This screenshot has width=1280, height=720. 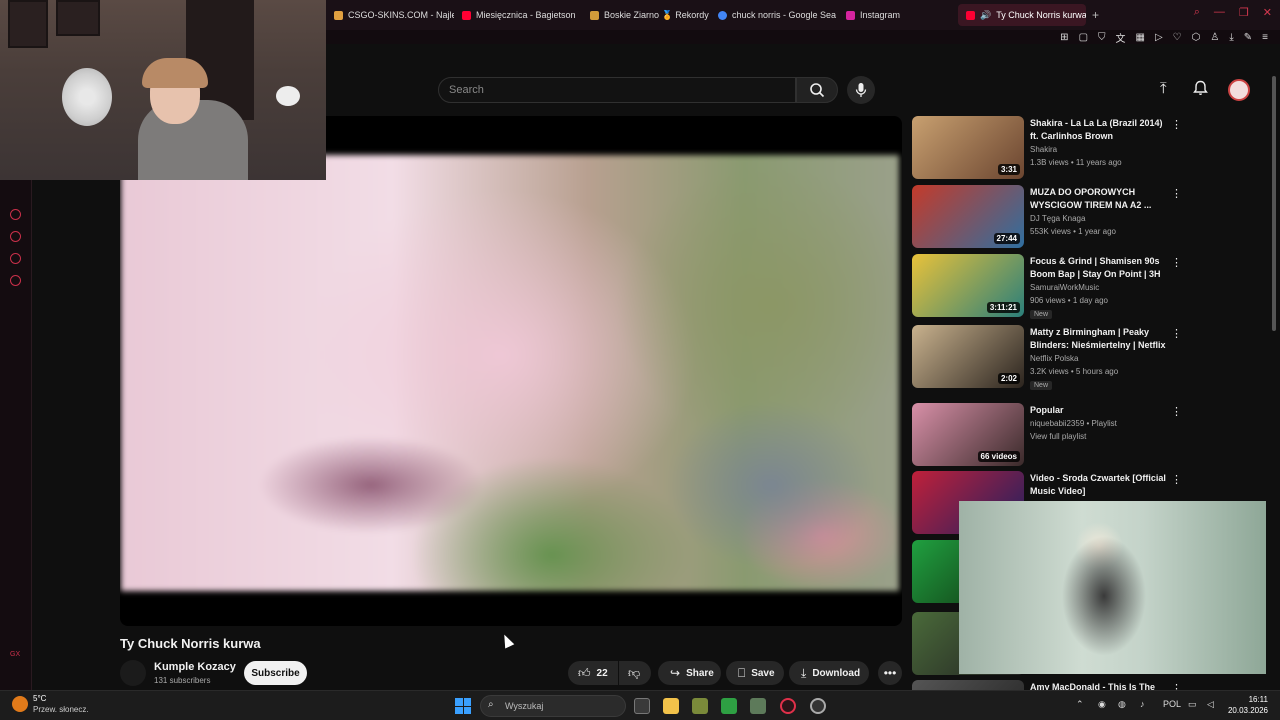 I want to click on network-icon: ▭, so click(x=1192, y=704).